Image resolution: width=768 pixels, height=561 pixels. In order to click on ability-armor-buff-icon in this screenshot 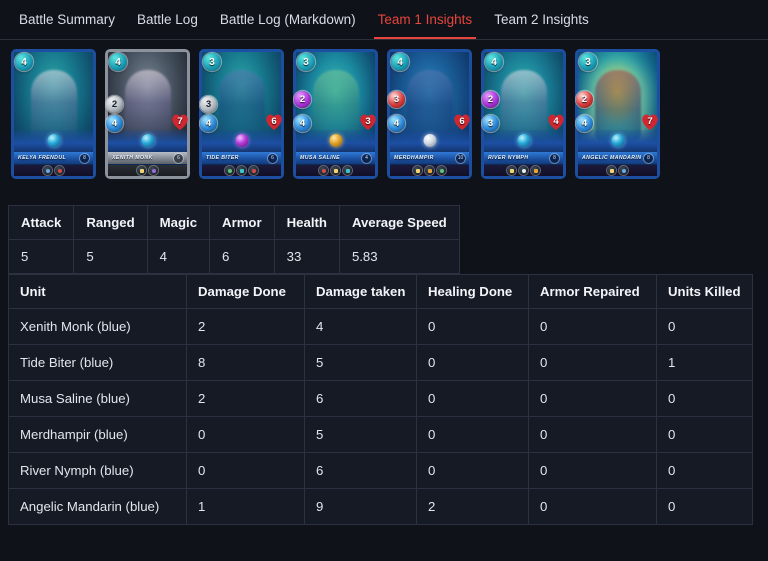, I will do `click(47, 170)`.